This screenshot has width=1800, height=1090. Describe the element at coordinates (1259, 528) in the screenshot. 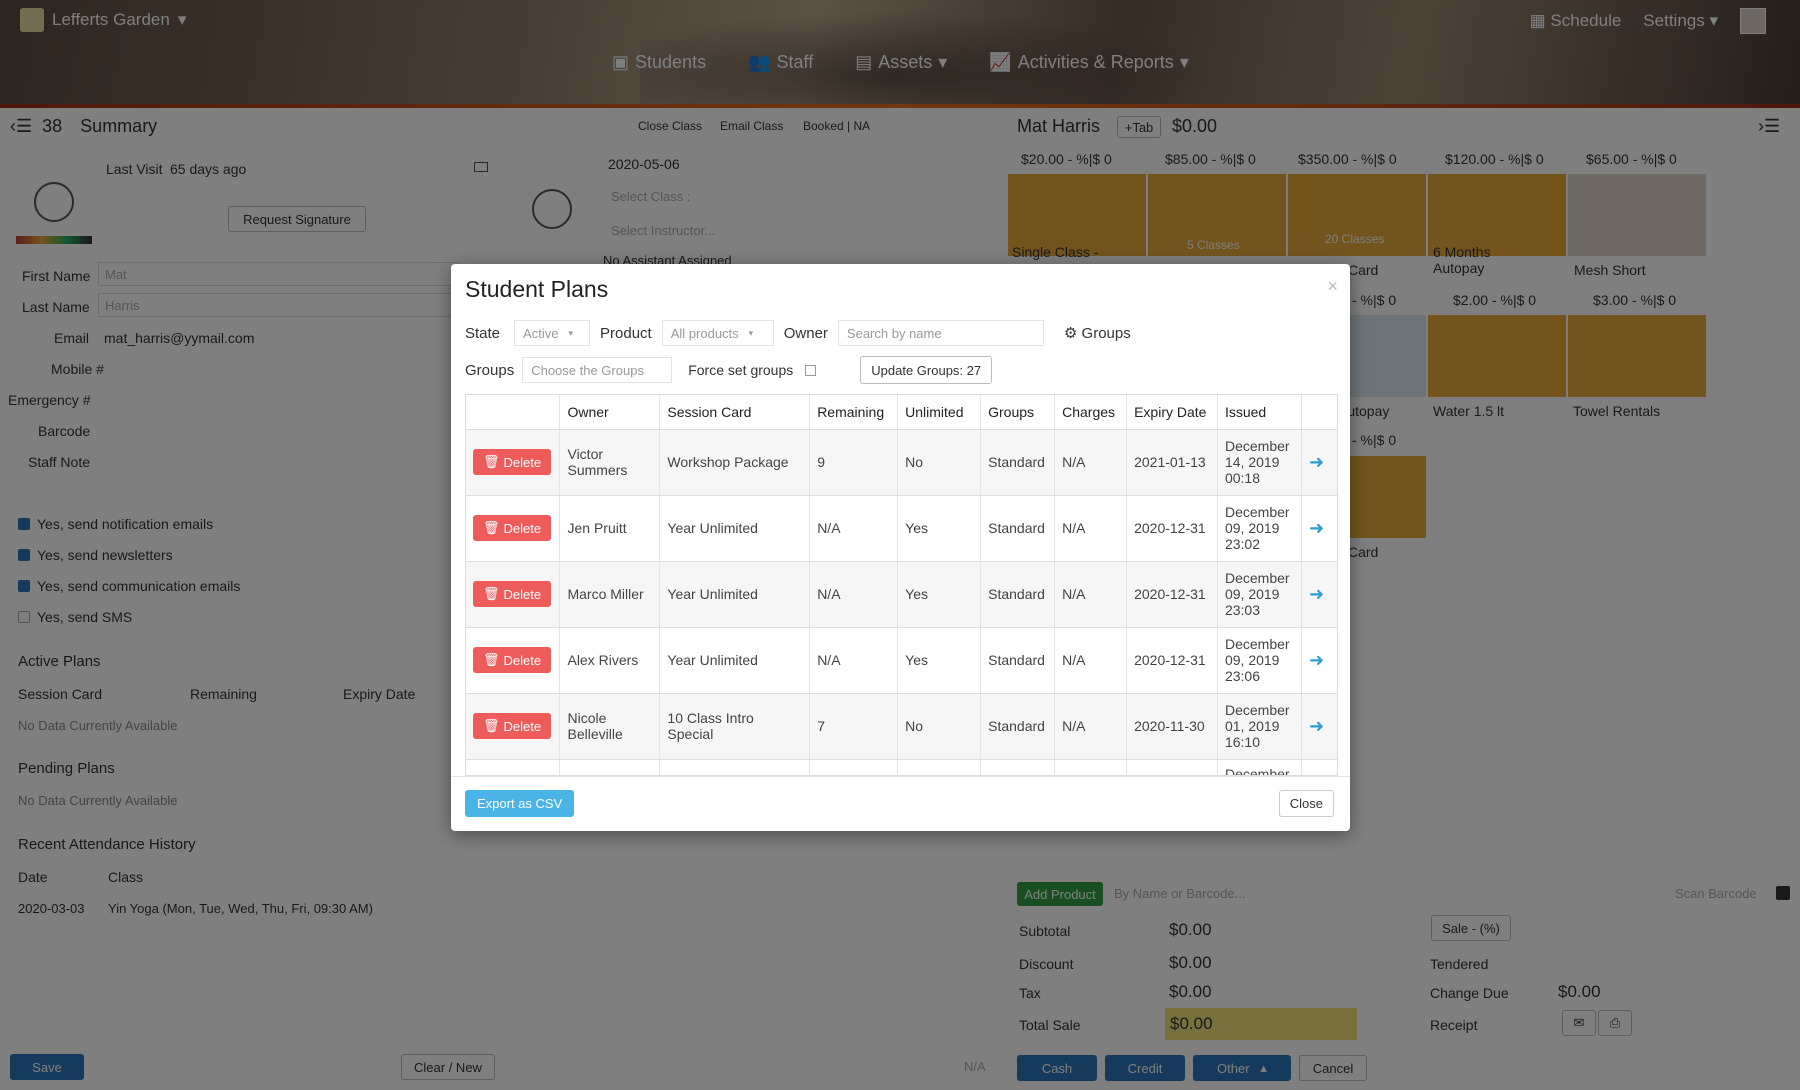

I see `cell-issued: December 09, 2019 23:02` at that location.